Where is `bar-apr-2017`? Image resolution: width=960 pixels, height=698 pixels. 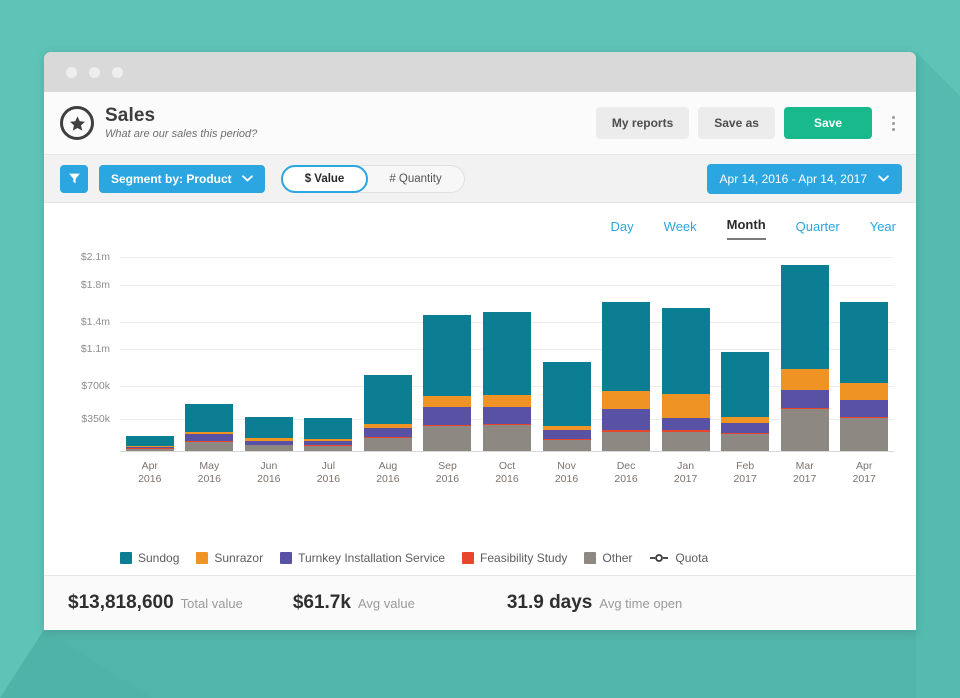 bar-apr-2017 is located at coordinates (864, 376).